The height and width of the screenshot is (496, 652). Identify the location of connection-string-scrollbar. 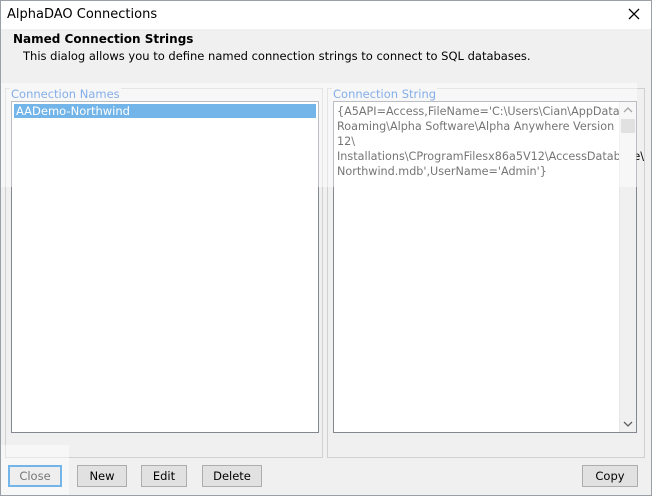
(627, 267).